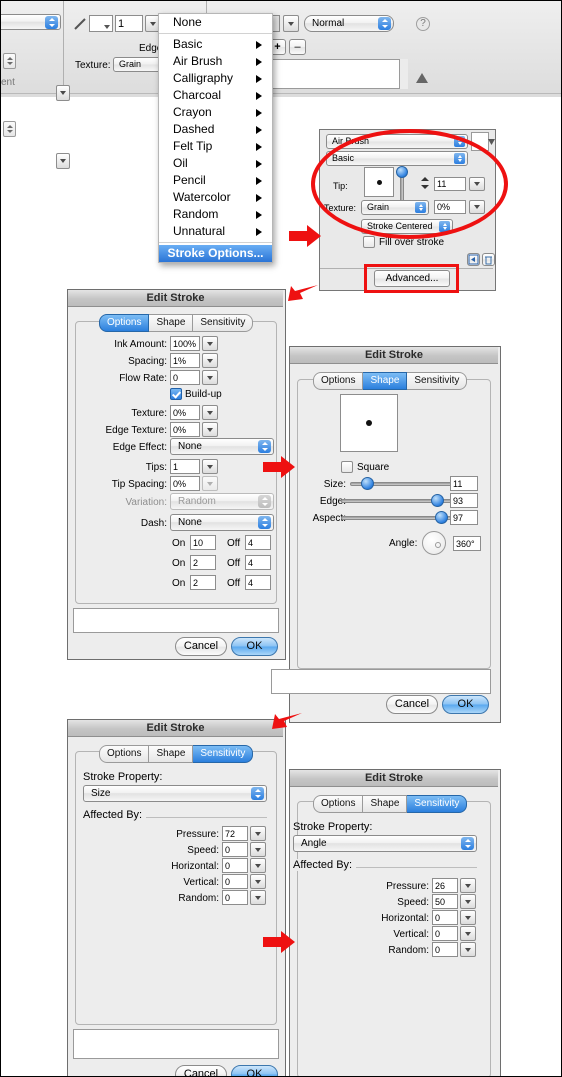 The width and height of the screenshot is (562, 1077). I want to click on edge-effect-popup: None, so click(222, 446).